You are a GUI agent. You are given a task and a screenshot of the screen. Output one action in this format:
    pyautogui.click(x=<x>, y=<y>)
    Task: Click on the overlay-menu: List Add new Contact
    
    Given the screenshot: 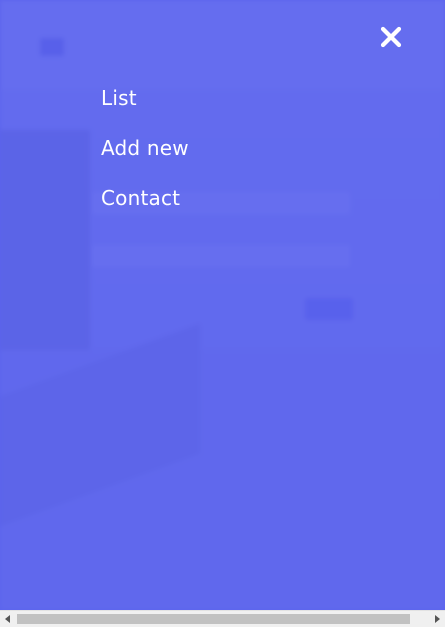 What is the action you would take?
    pyautogui.click(x=145, y=159)
    